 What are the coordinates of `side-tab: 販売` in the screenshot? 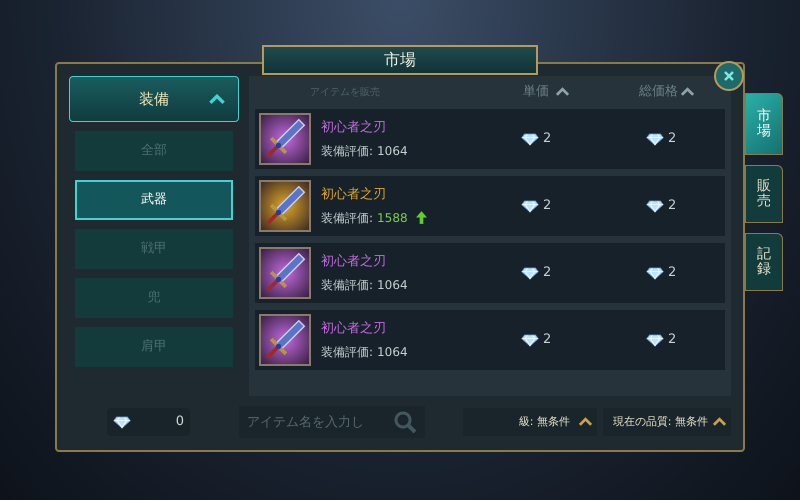 It's located at (764, 194).